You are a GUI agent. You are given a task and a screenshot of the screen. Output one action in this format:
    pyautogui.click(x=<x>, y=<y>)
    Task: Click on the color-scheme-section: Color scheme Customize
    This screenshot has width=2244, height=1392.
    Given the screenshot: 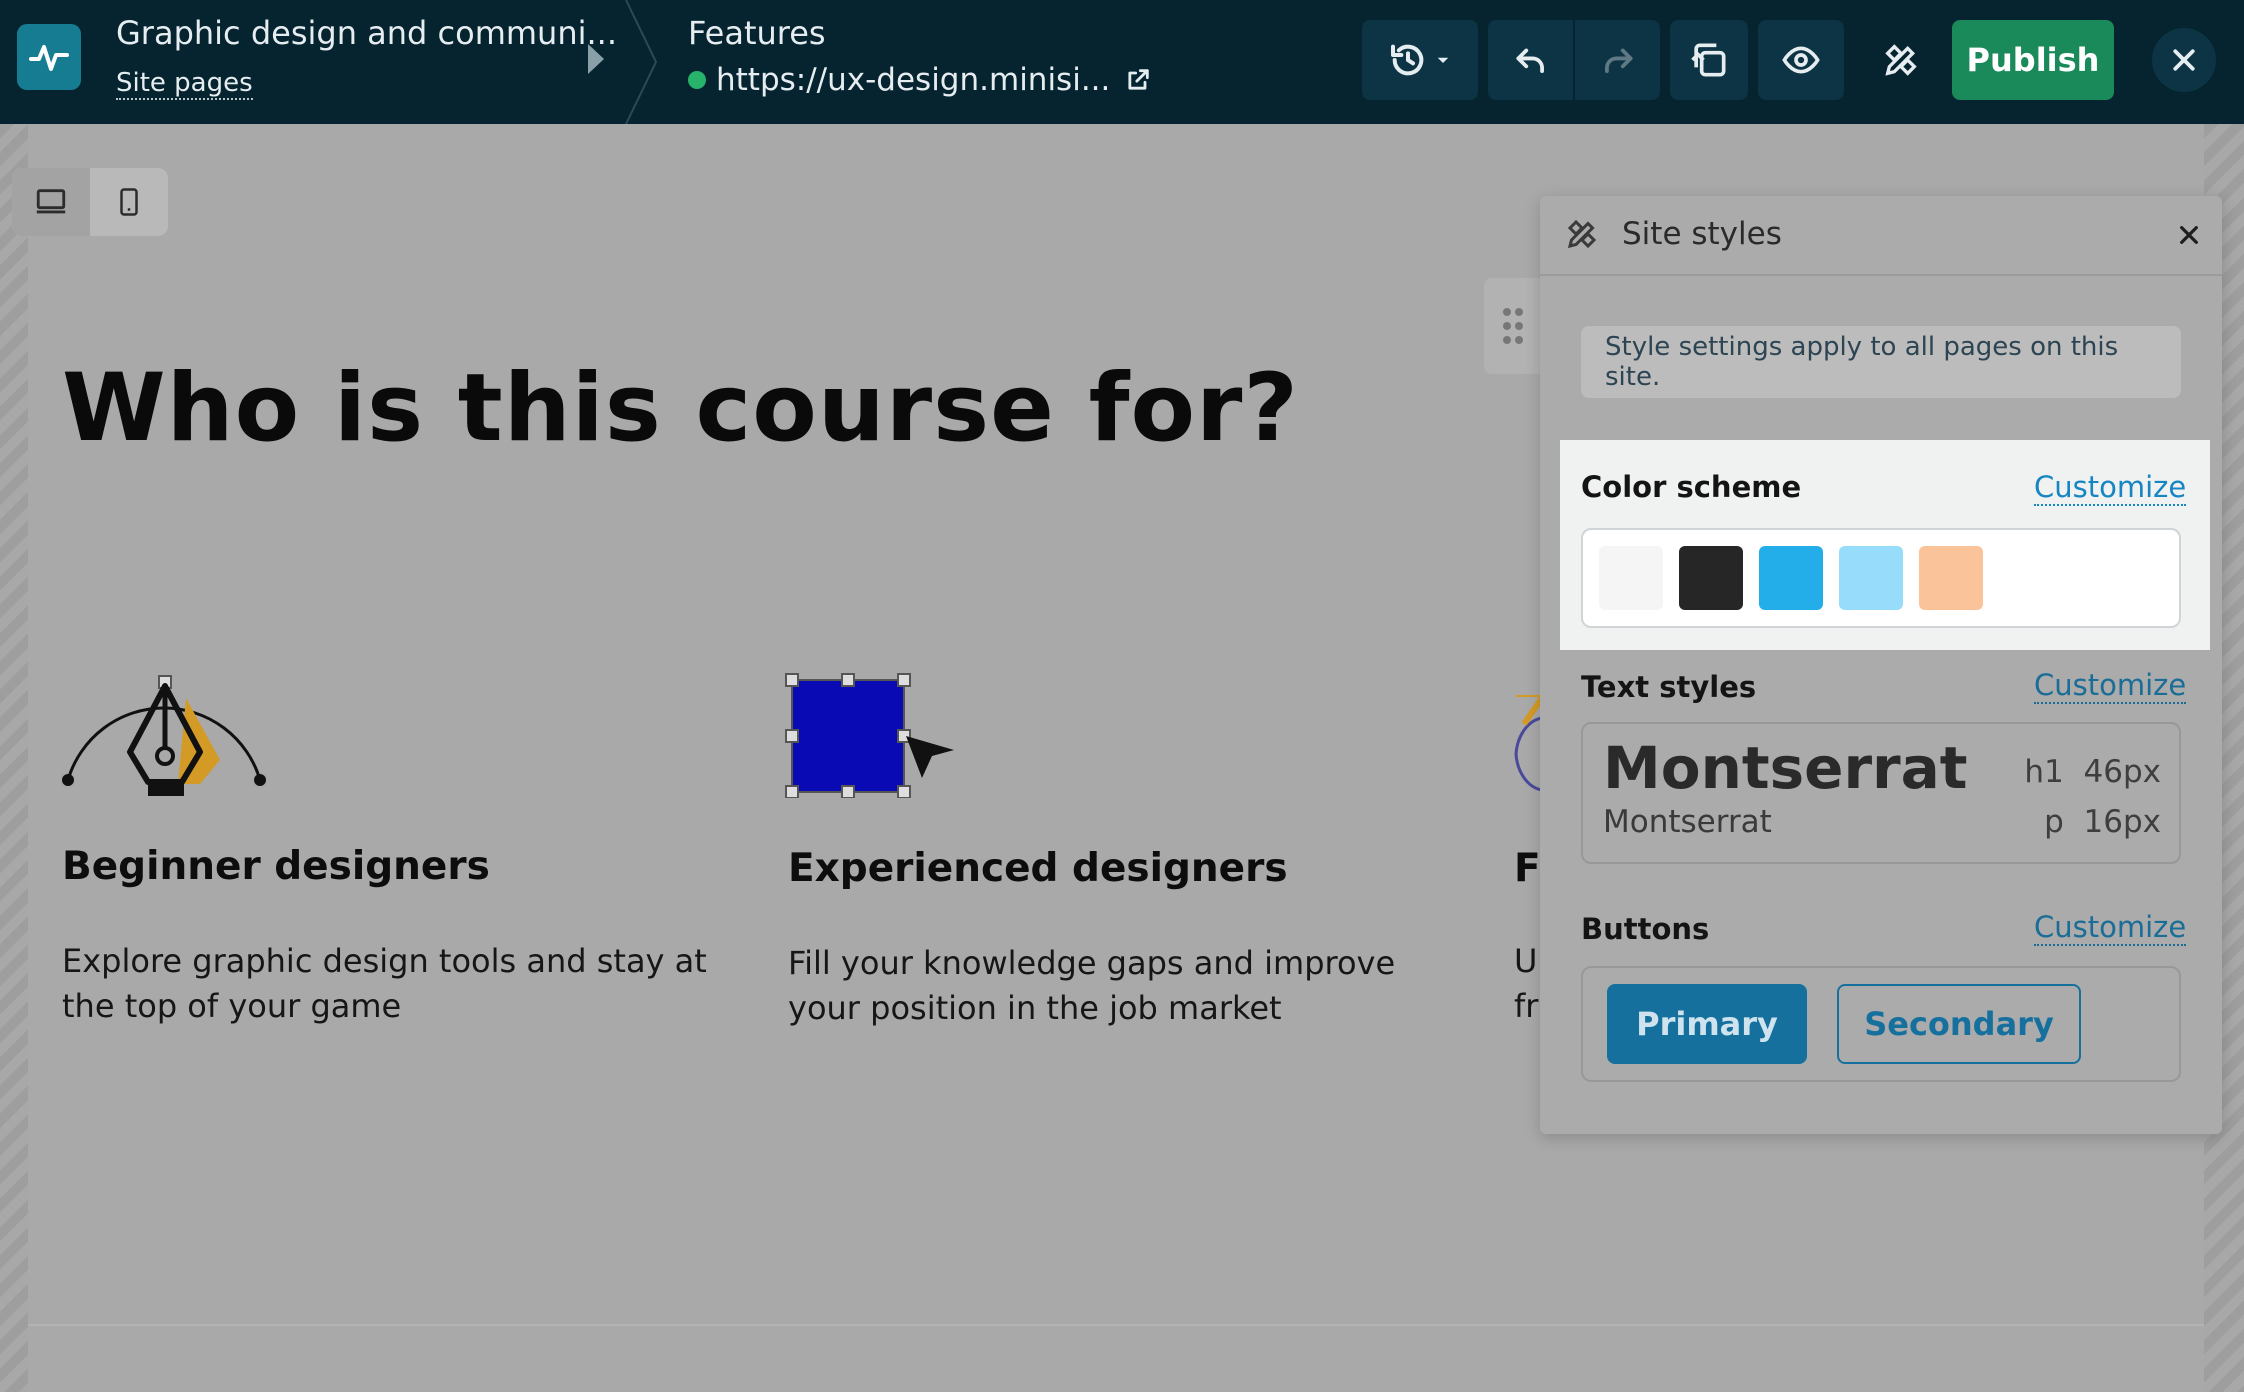 What is the action you would take?
    pyautogui.click(x=1885, y=545)
    